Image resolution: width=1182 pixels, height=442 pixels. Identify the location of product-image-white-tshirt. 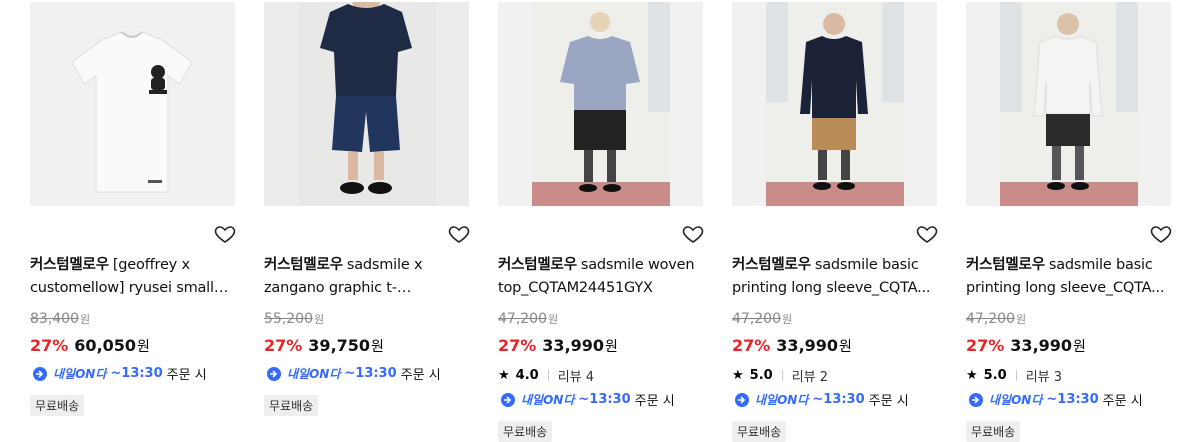
(132, 104).